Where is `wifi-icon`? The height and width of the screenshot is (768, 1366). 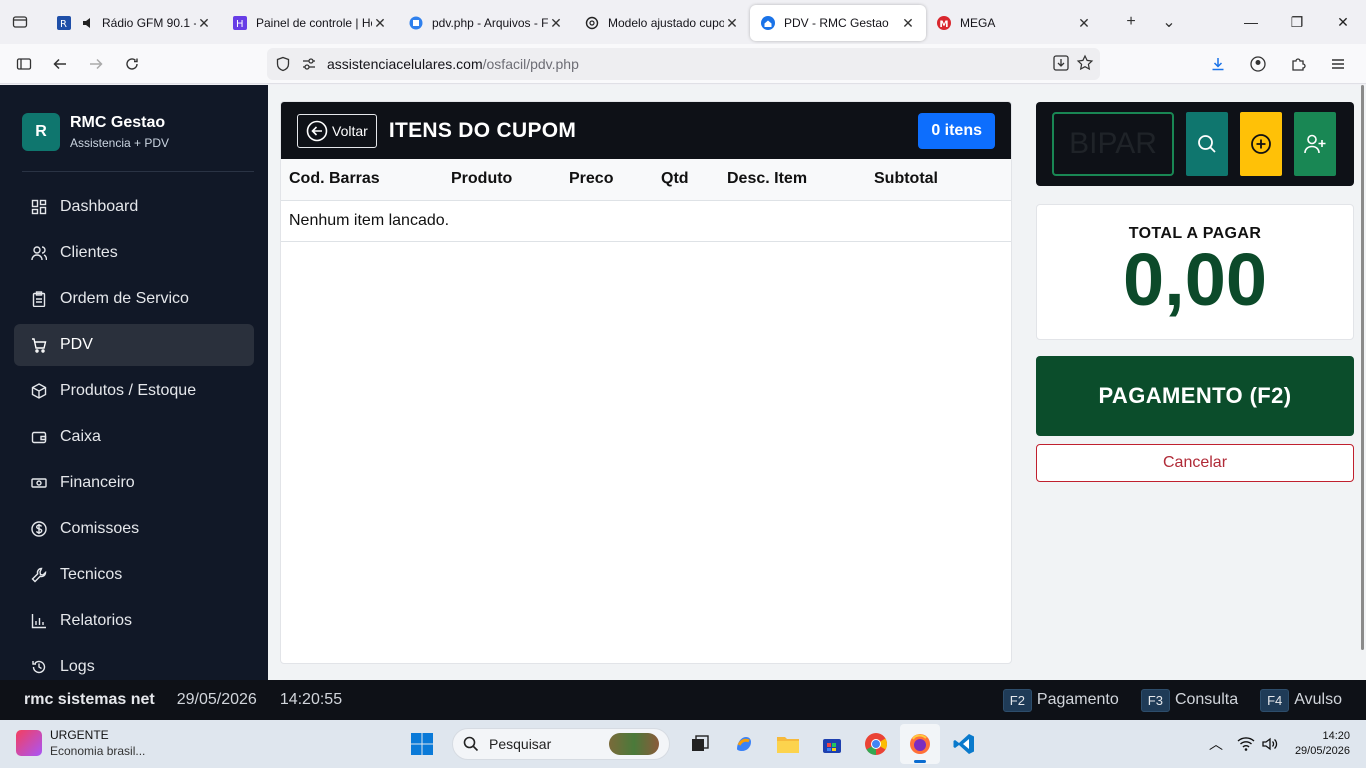 wifi-icon is located at coordinates (1246, 744).